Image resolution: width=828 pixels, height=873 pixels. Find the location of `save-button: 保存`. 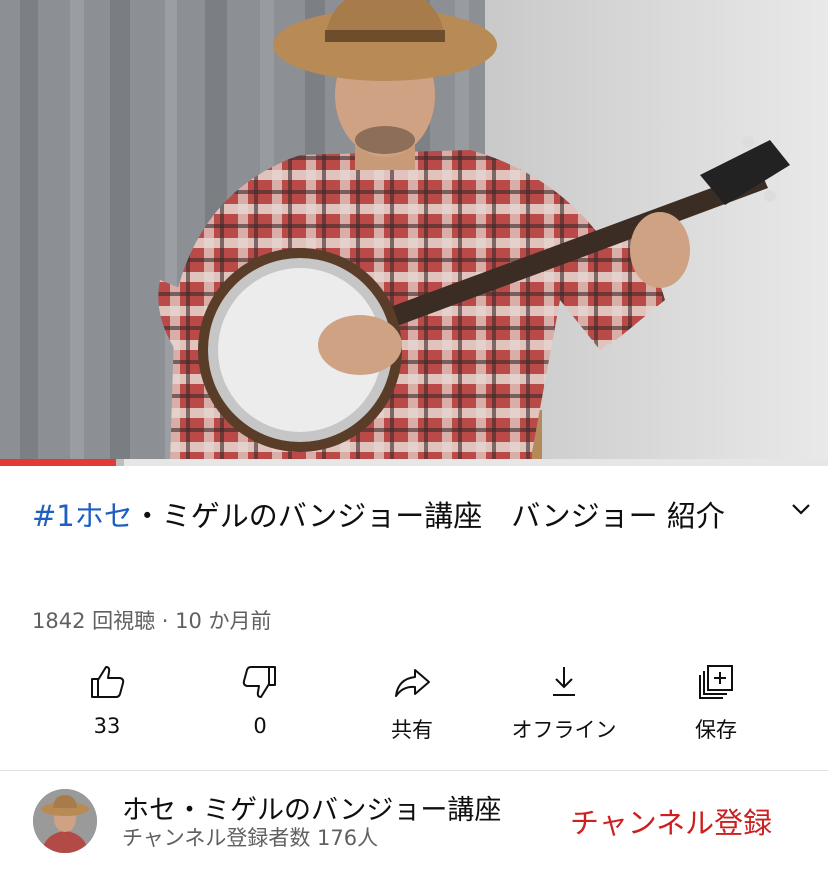

save-button: 保存 is located at coordinates (716, 703).